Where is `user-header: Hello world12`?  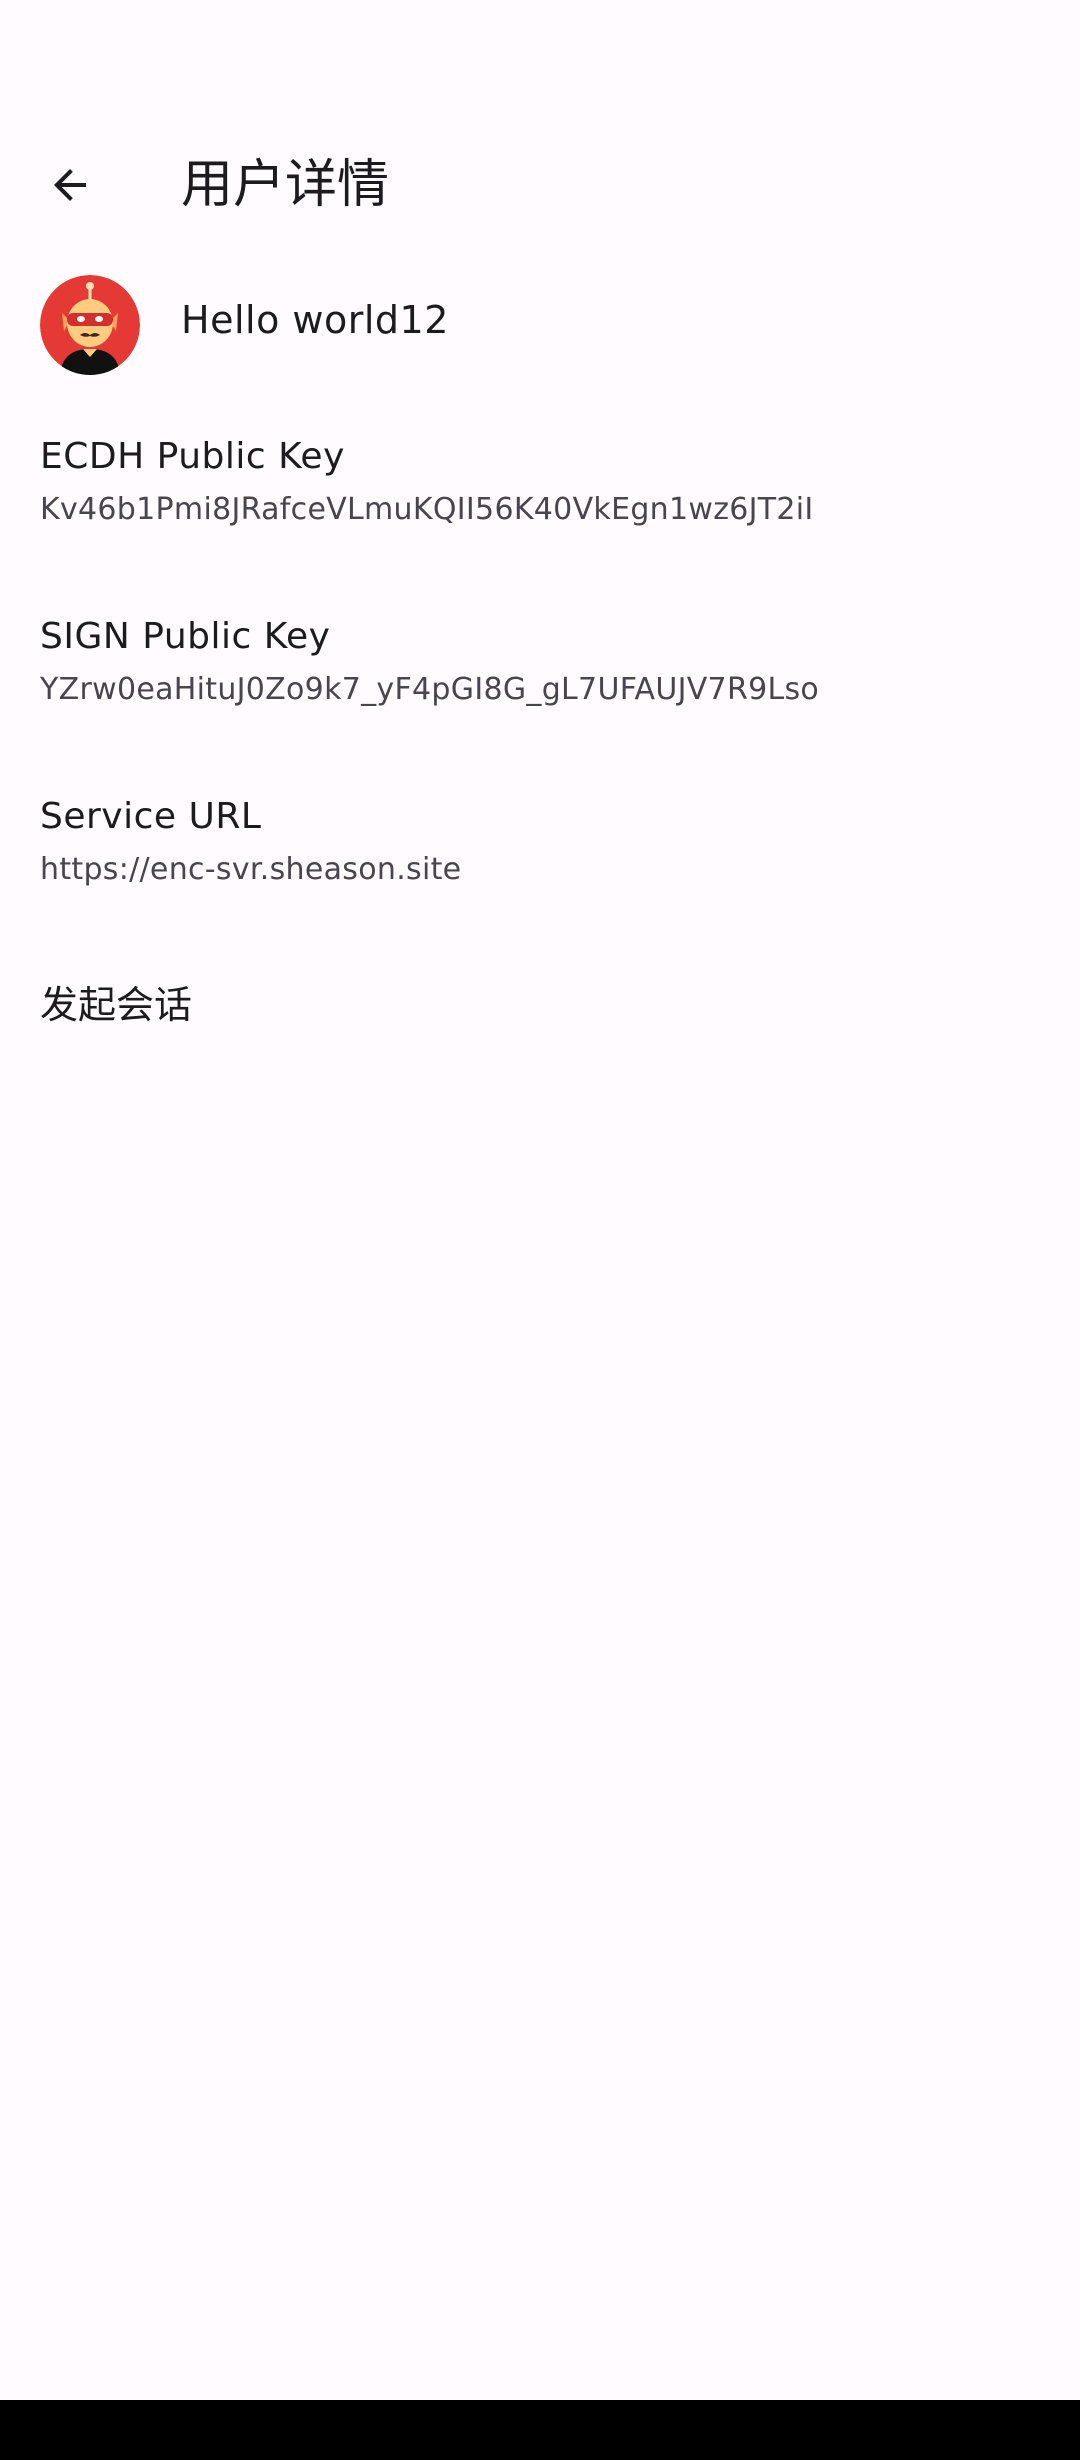
user-header: Hello world12 is located at coordinates (540, 325).